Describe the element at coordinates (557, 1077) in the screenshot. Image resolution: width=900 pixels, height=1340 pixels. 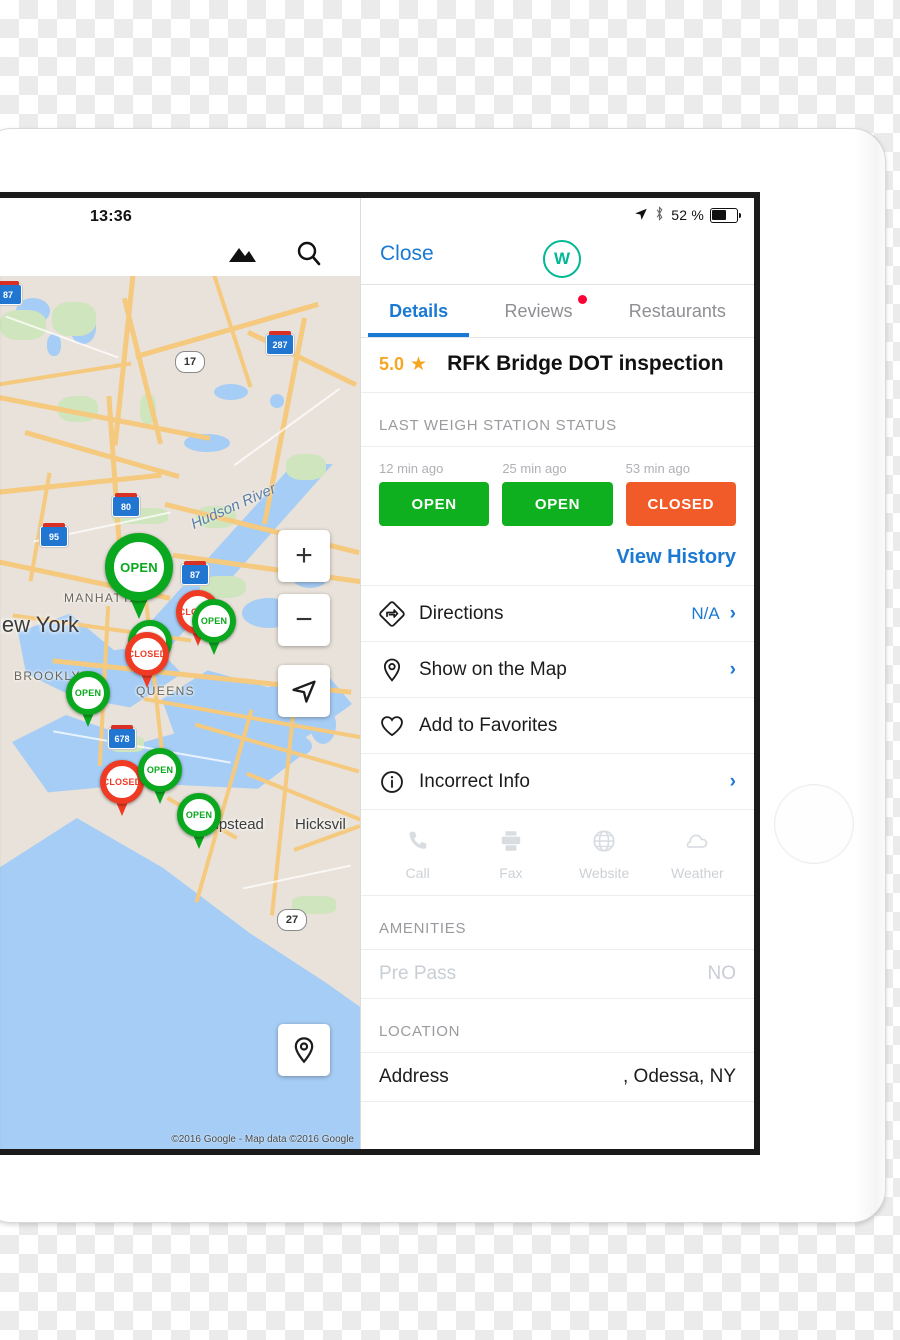
I see `location-row: Address , Odessa, NY` at that location.